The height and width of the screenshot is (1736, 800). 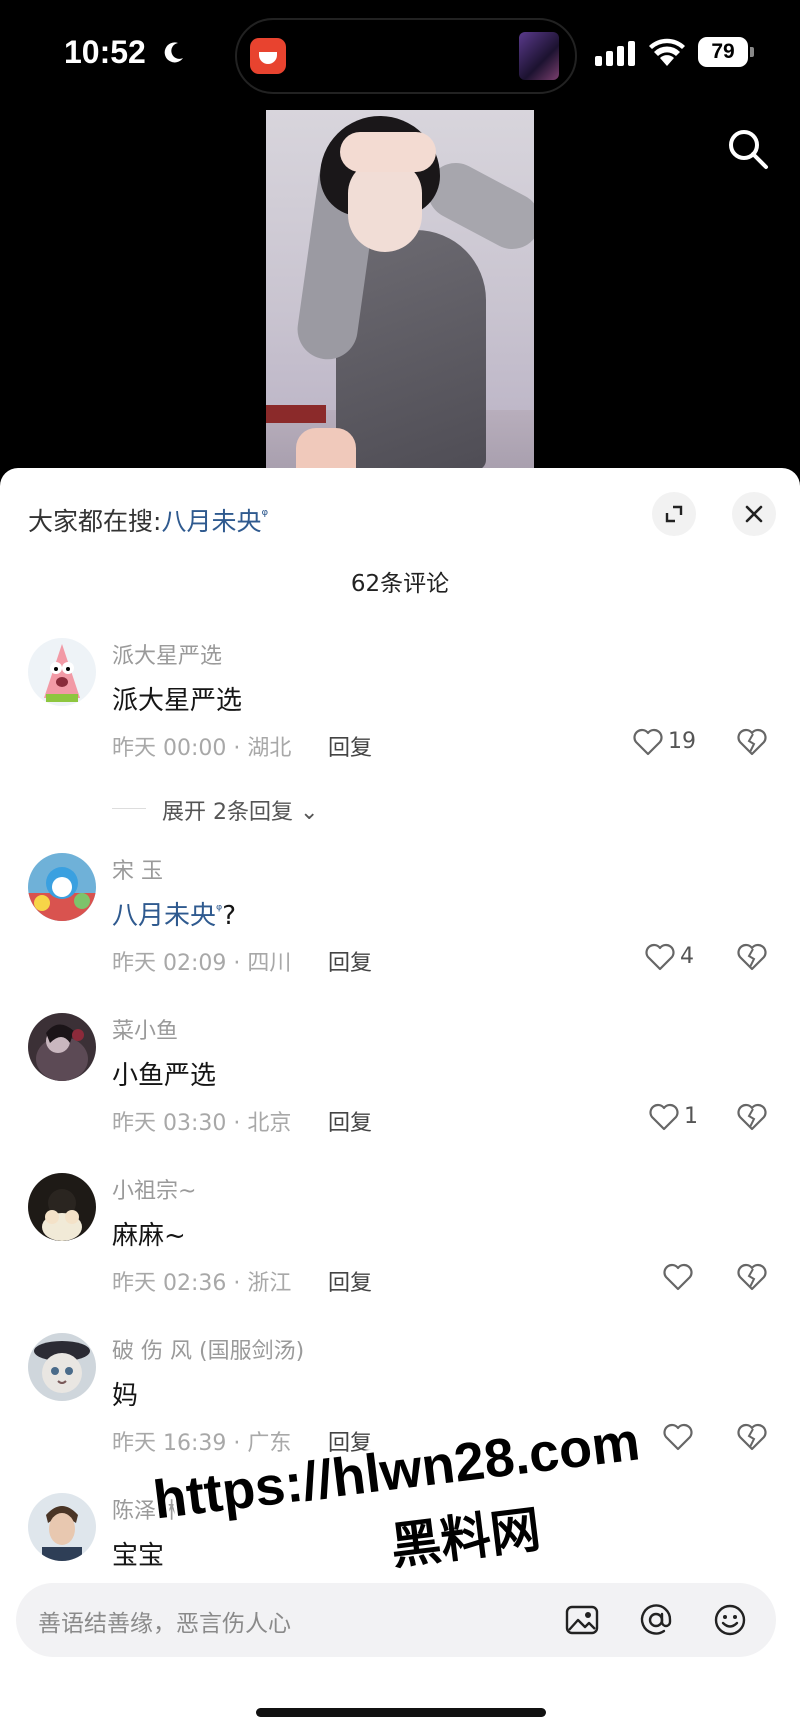 What do you see at coordinates (138, 1556) in the screenshot?
I see `comment-text: 宝宝` at bounding box center [138, 1556].